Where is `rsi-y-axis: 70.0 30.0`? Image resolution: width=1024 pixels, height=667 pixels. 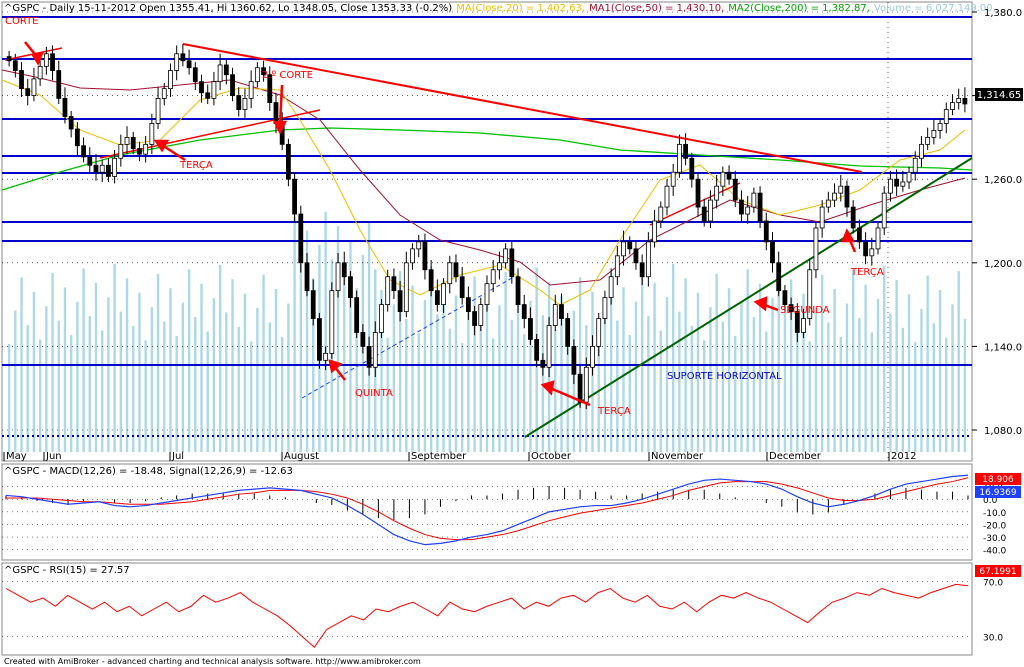
rsi-y-axis: 70.0 30.0 is located at coordinates (502, 611).